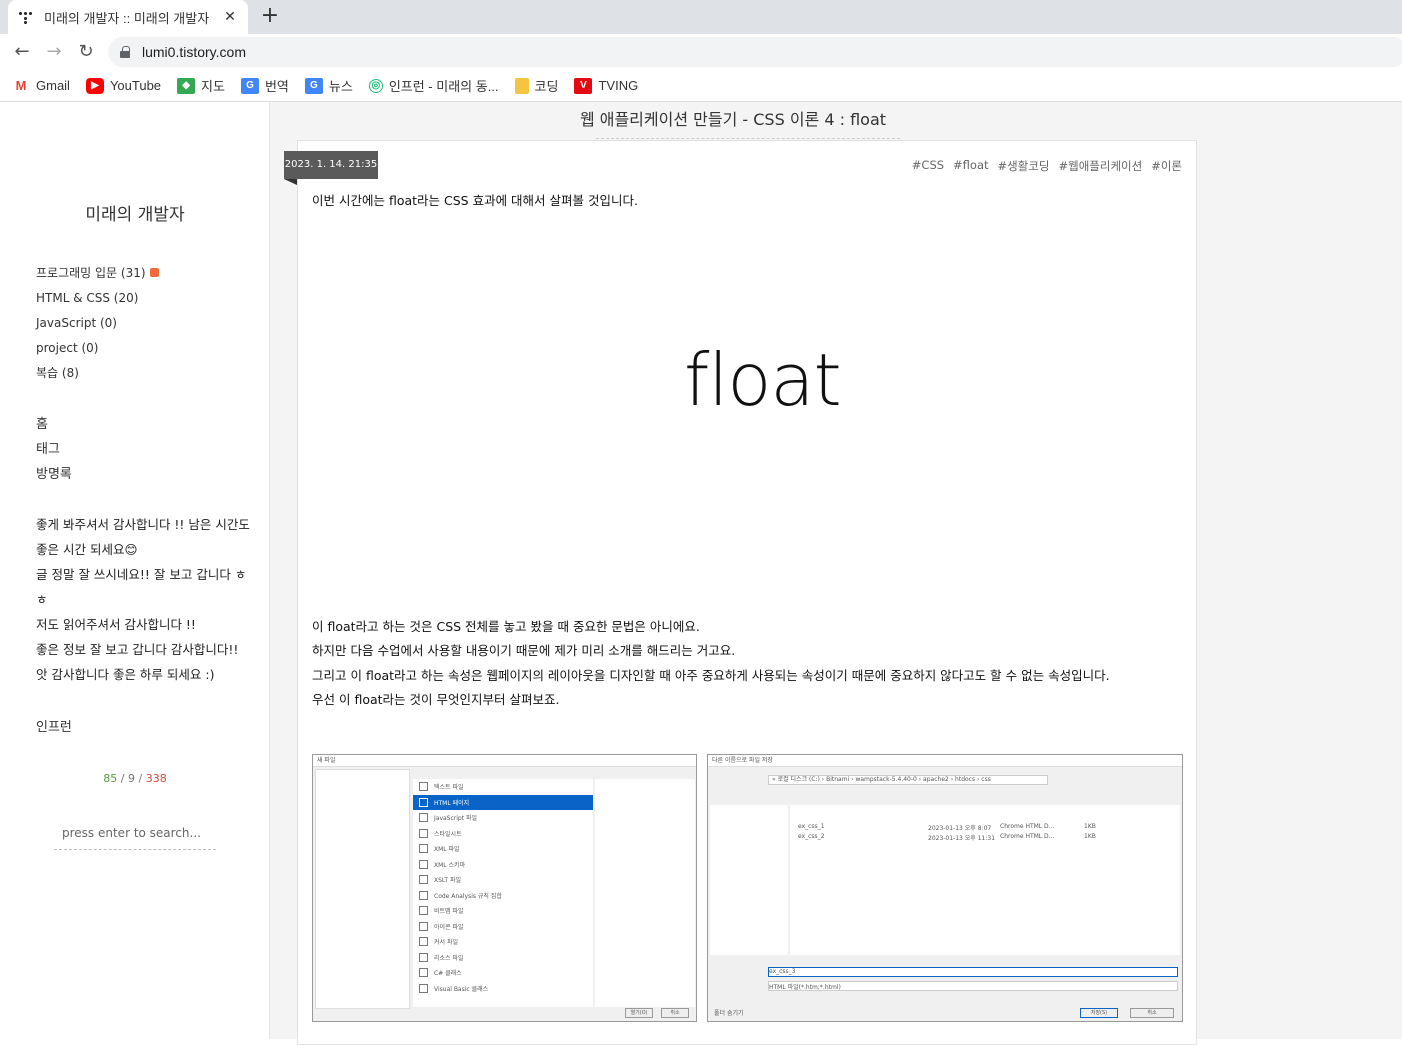  I want to click on menu-tags: 태그, so click(54, 447).